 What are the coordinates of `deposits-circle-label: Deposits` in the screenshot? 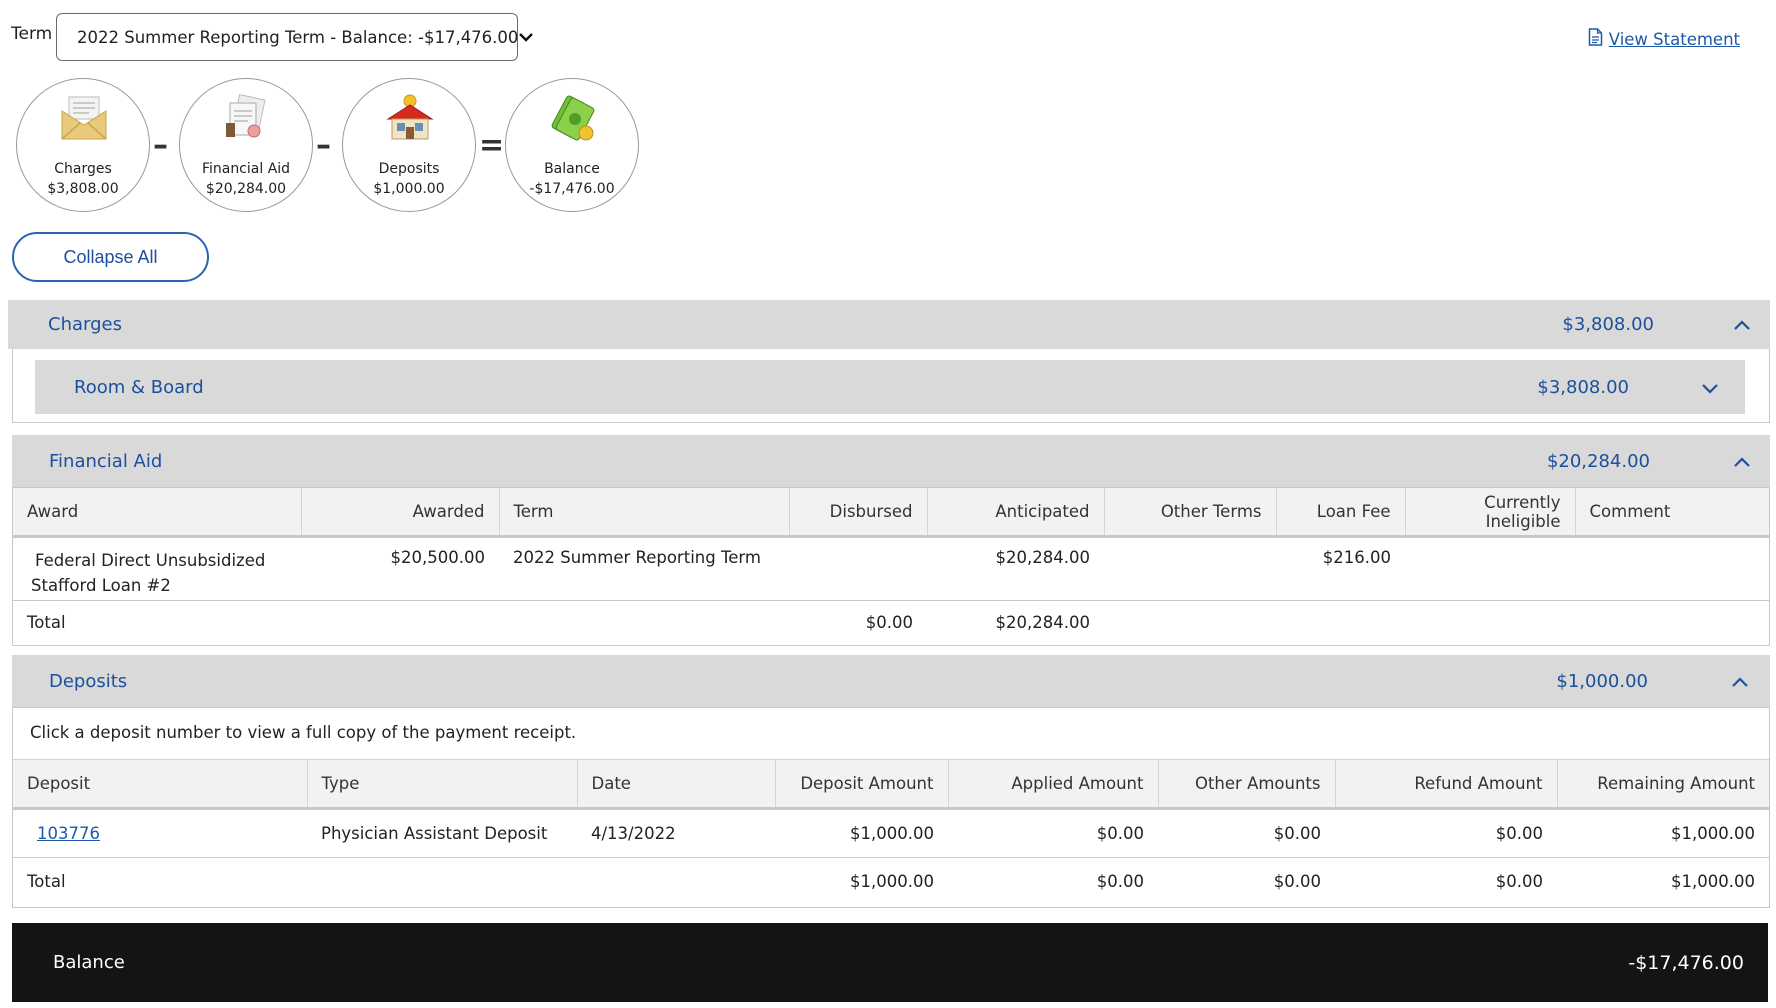 It's located at (409, 169).